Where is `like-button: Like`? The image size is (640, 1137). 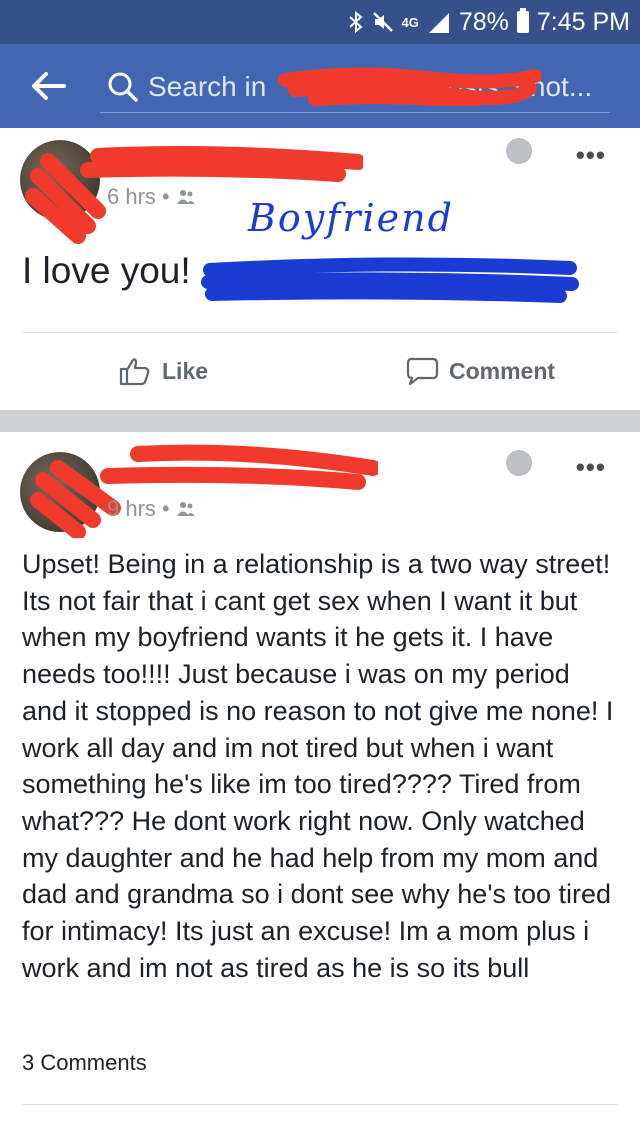
like-button: Like is located at coordinates (163, 371).